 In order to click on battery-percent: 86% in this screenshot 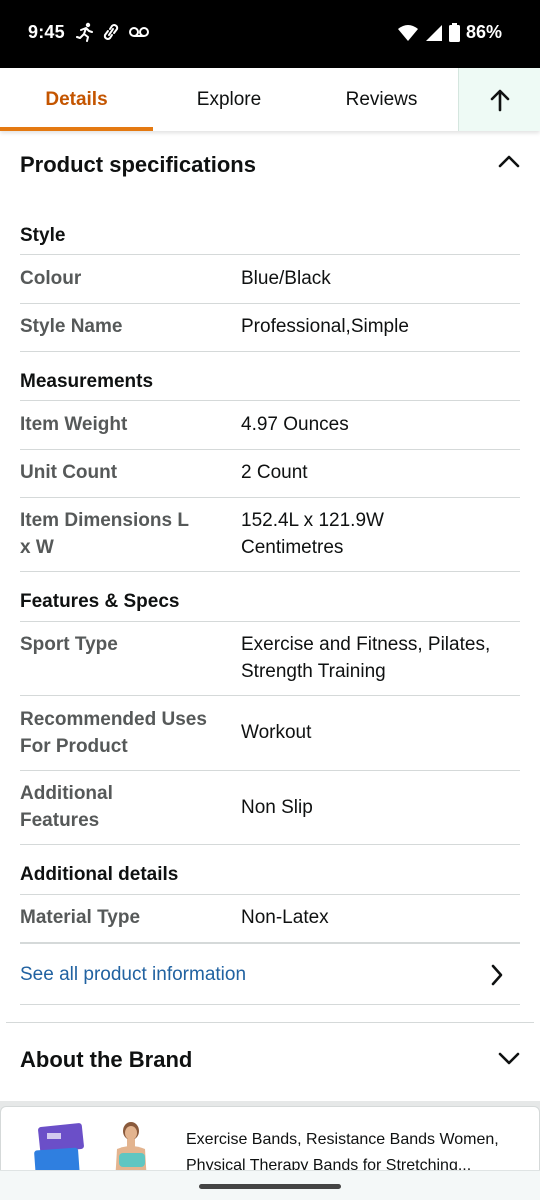, I will do `click(483, 32)`.